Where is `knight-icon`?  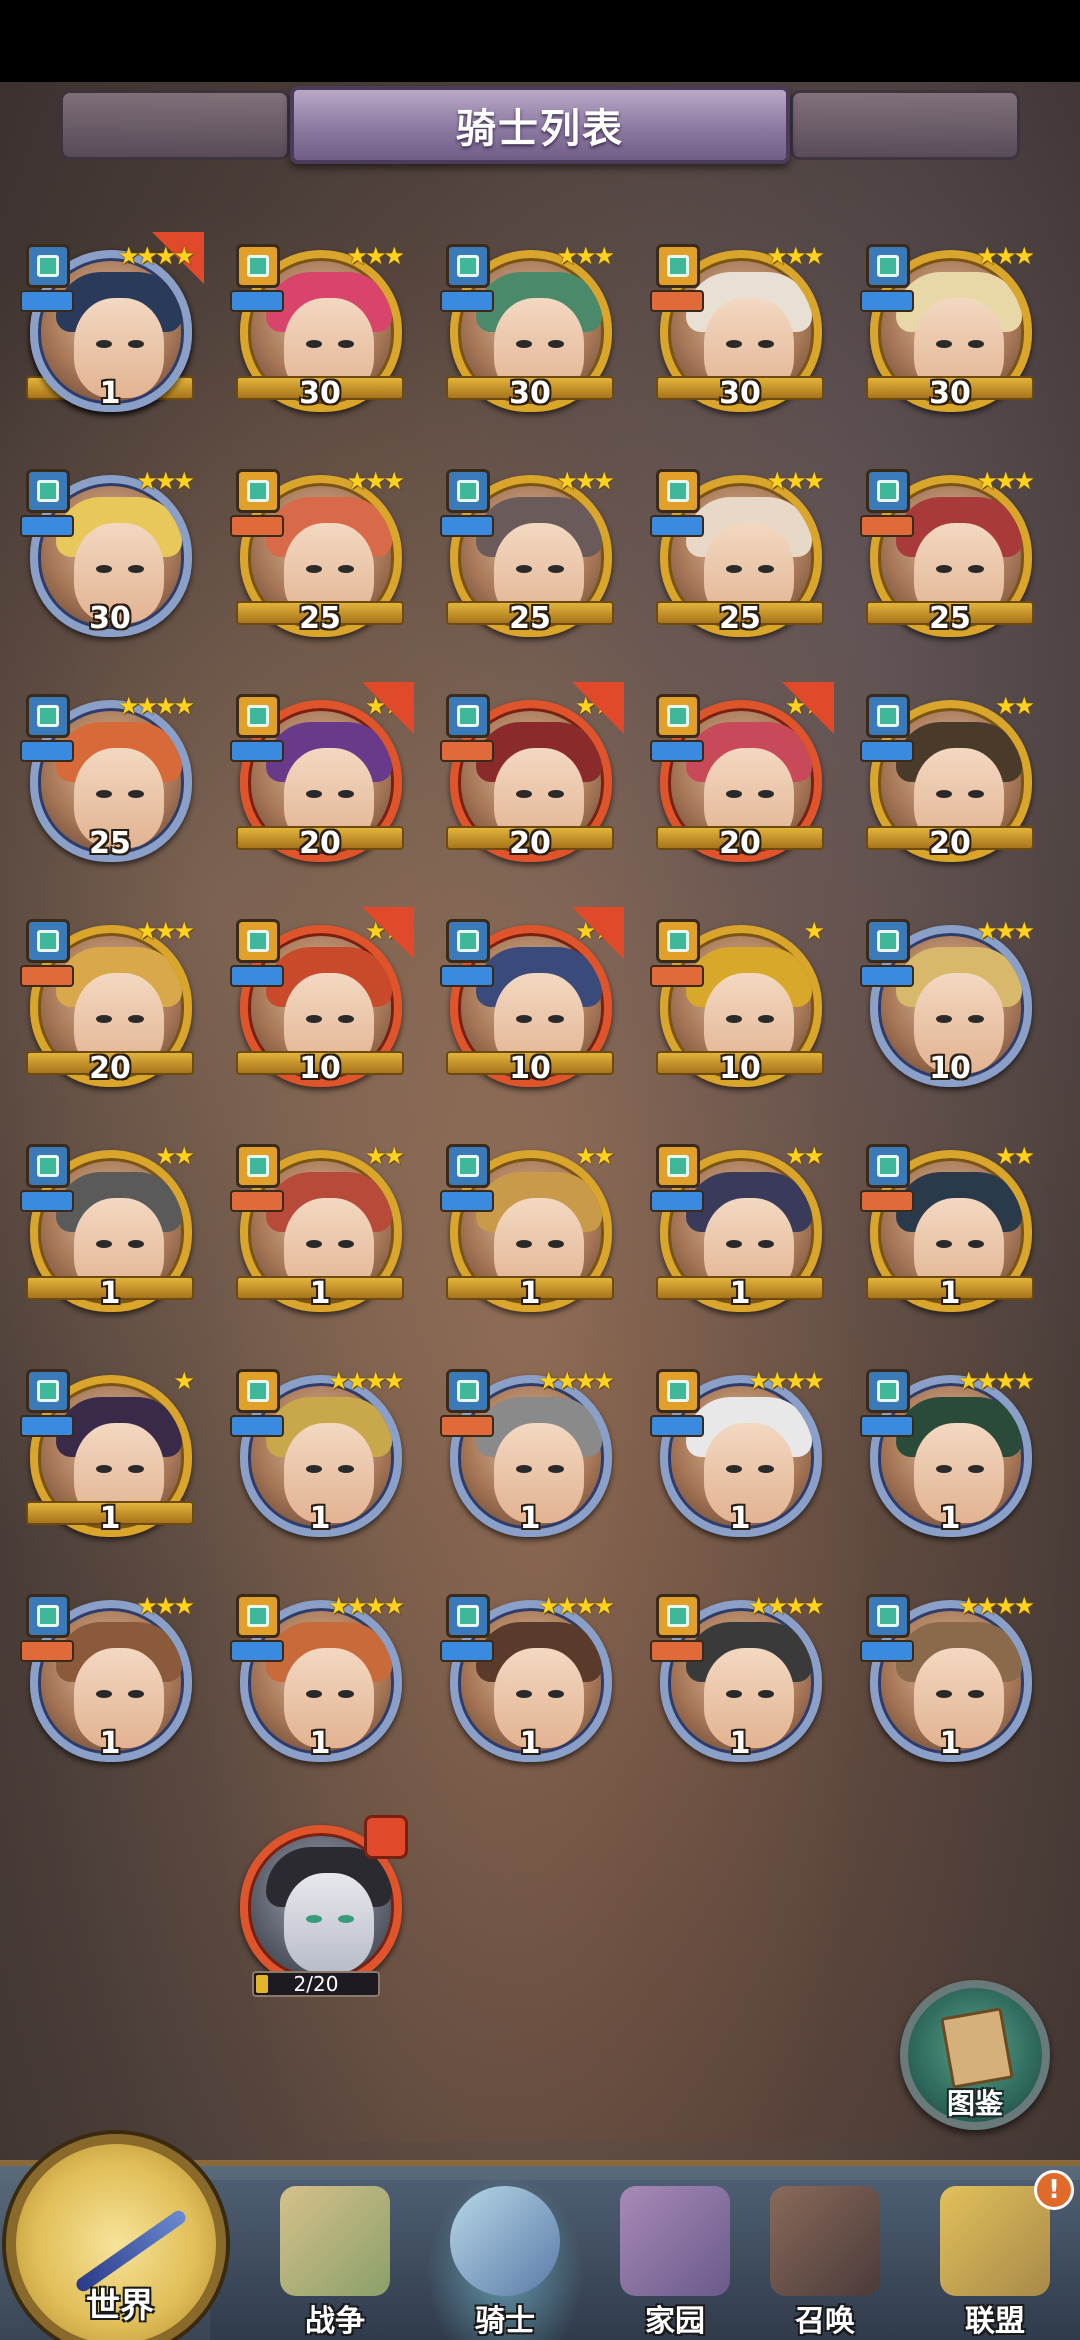 knight-icon is located at coordinates (505, 2241).